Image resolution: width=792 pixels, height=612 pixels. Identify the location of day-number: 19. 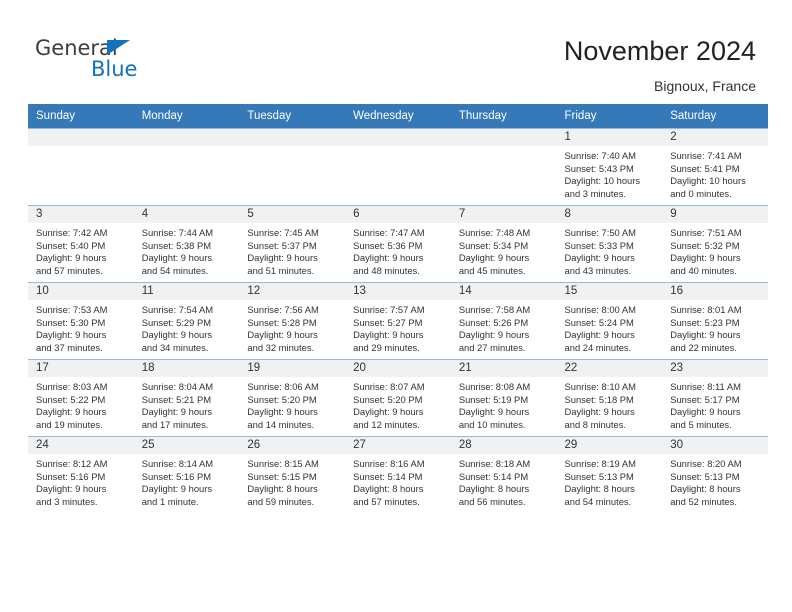
(292, 368).